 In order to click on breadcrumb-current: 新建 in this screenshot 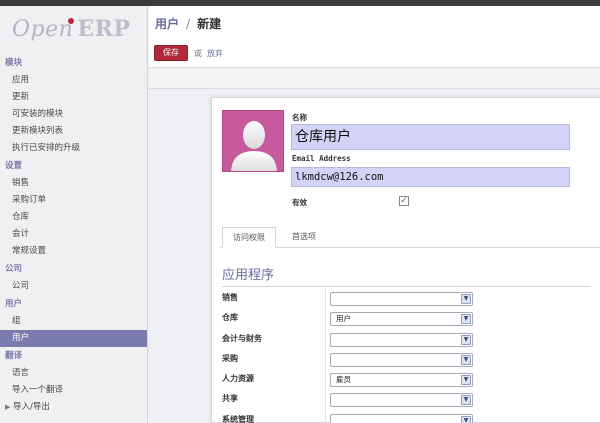, I will do `click(209, 24)`.